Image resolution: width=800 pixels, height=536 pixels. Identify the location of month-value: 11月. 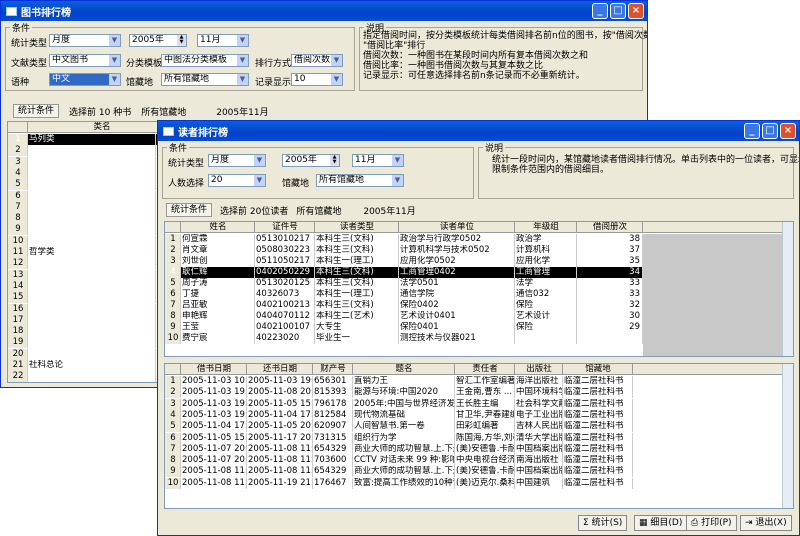
(210, 40).